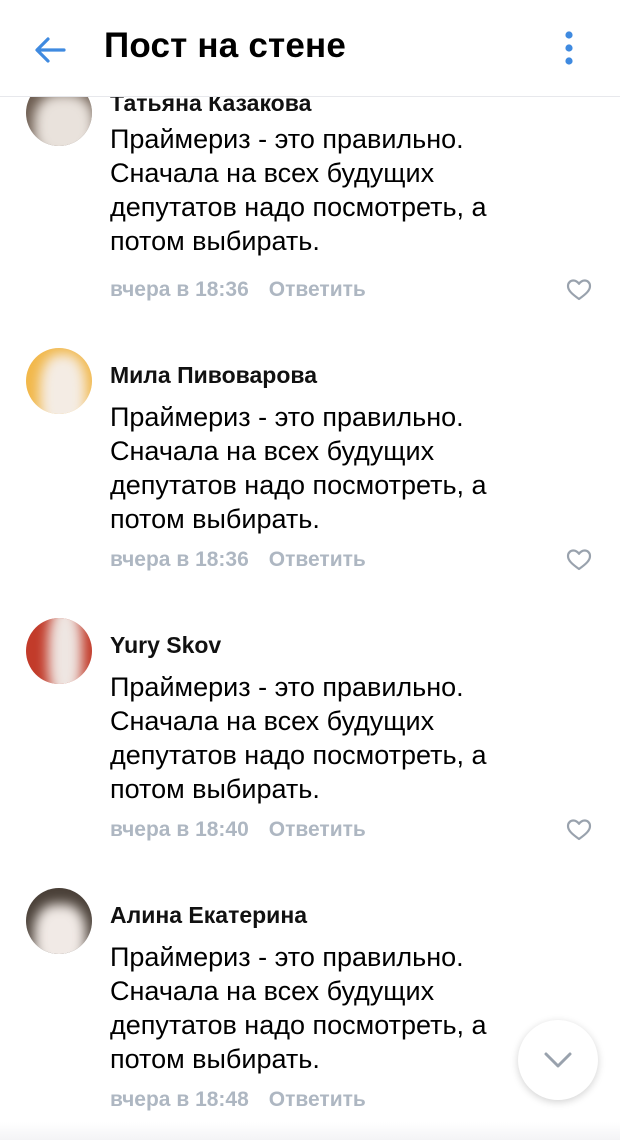 This screenshot has width=620, height=1140. I want to click on comment-author: Yury Skov, so click(165, 645).